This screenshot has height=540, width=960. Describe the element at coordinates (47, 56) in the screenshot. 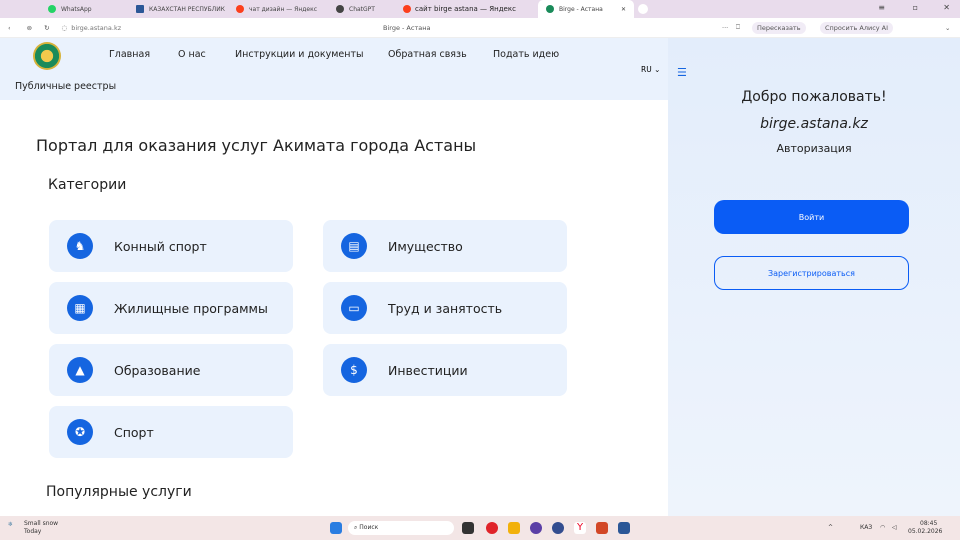

I see `astana-logo` at that location.